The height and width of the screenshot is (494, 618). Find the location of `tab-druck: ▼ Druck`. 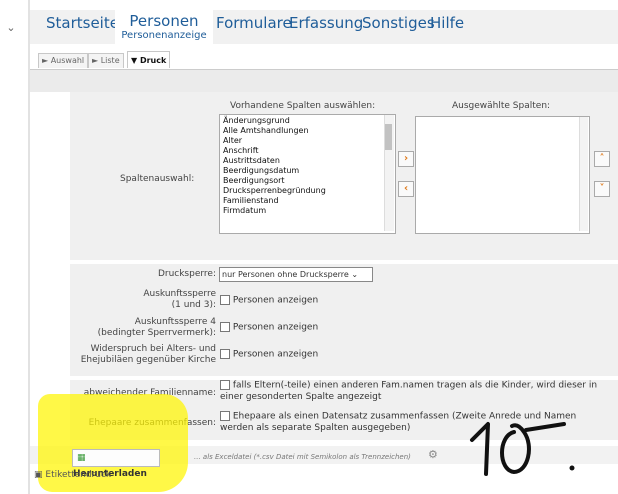

tab-druck: ▼ Druck is located at coordinates (149, 59).